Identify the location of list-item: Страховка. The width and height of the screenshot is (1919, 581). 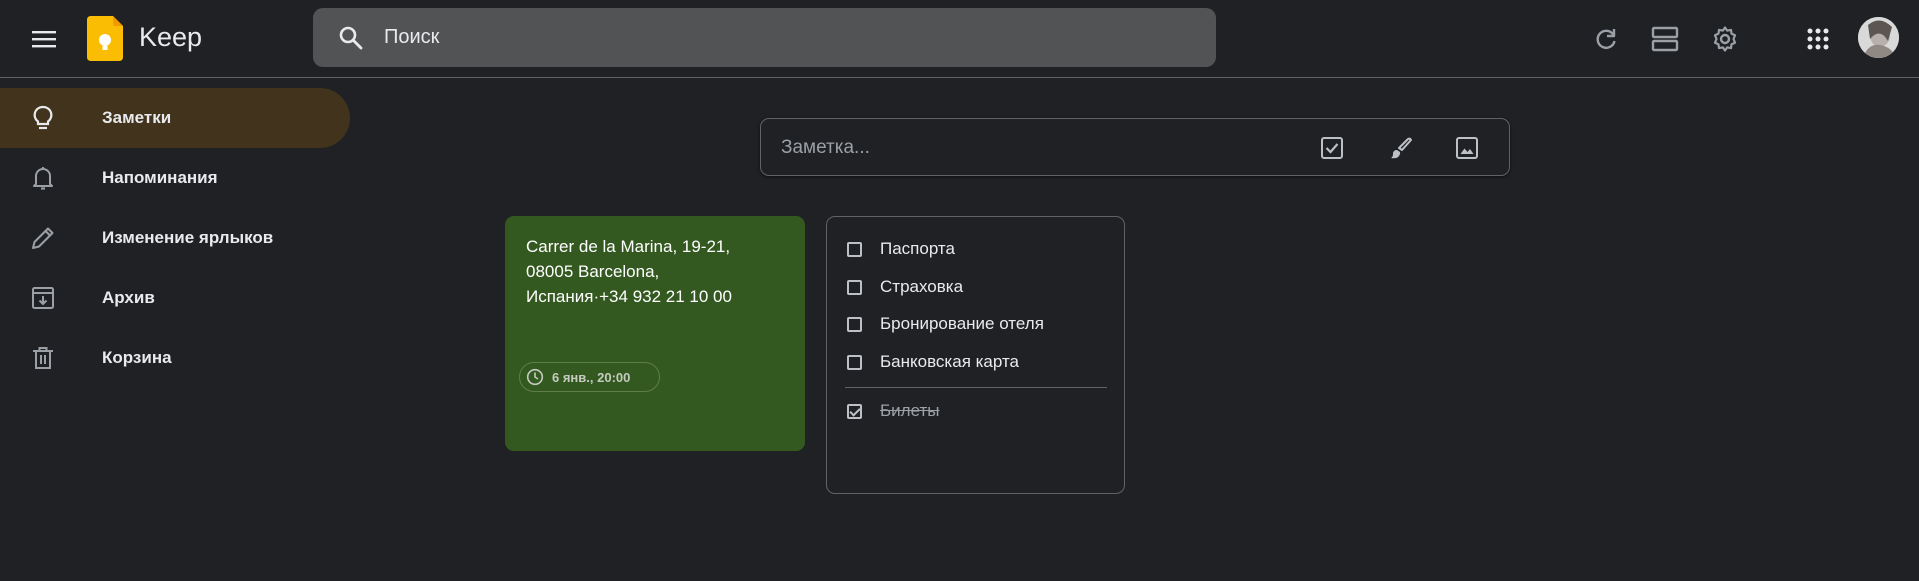
(905, 287).